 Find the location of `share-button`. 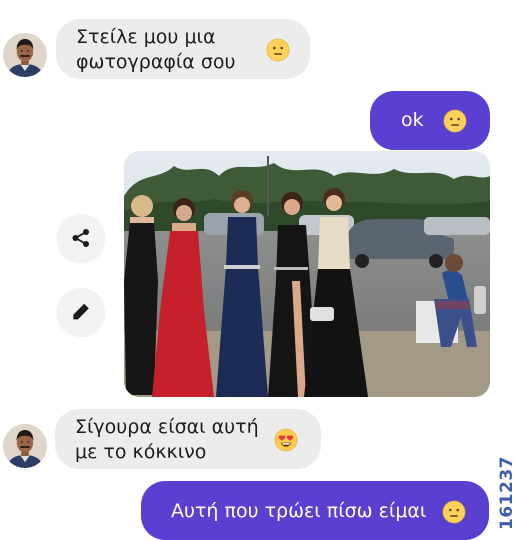

share-button is located at coordinates (81, 238).